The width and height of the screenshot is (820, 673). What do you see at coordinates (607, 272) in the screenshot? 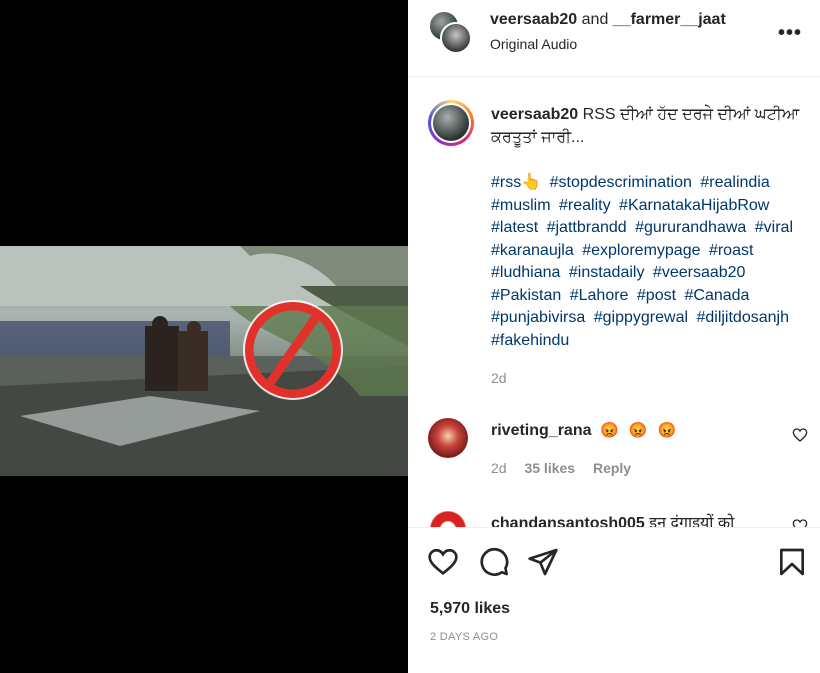
I see `hashtag-link: #instadaily` at bounding box center [607, 272].